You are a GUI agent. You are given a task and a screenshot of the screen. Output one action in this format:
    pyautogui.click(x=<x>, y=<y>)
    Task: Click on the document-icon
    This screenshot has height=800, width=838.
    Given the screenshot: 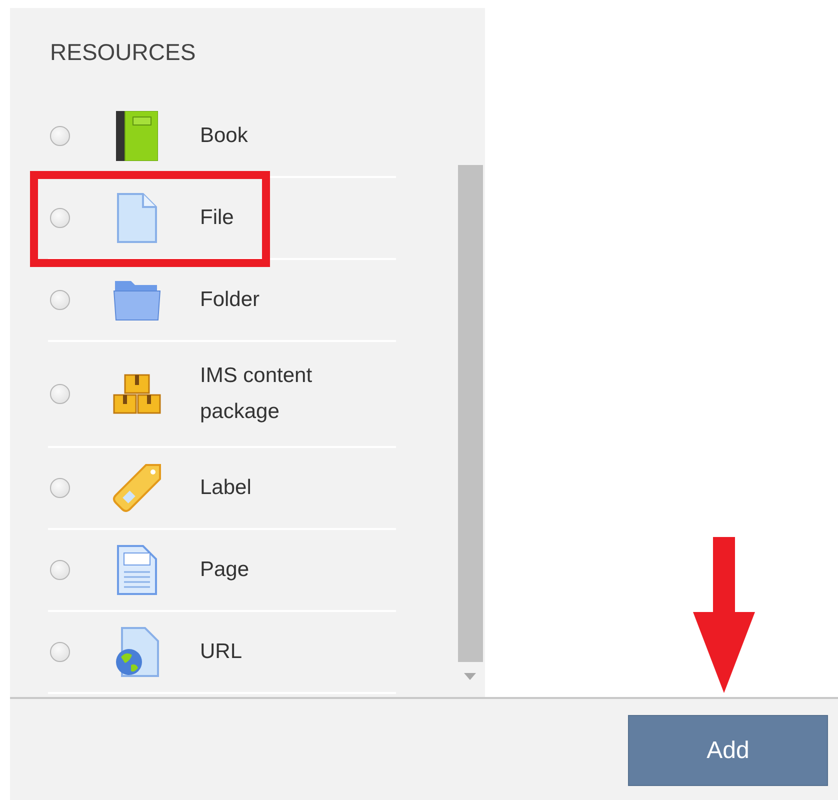 What is the action you would take?
    pyautogui.click(x=137, y=218)
    